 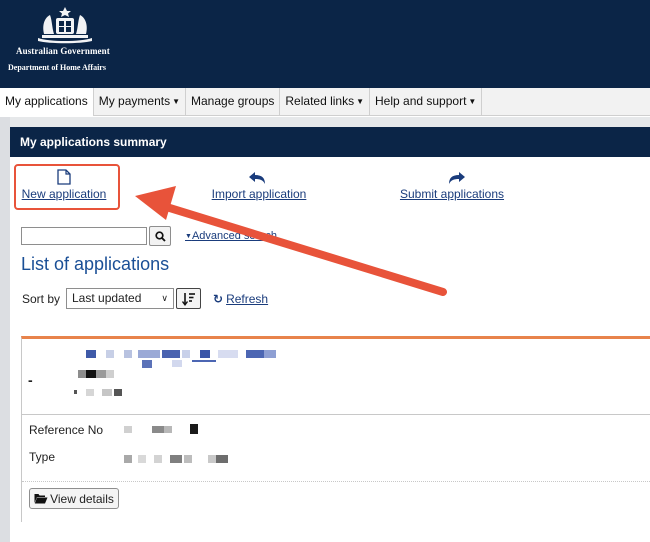 I want to click on submit-applications-label: Submit applications, so click(x=452, y=194).